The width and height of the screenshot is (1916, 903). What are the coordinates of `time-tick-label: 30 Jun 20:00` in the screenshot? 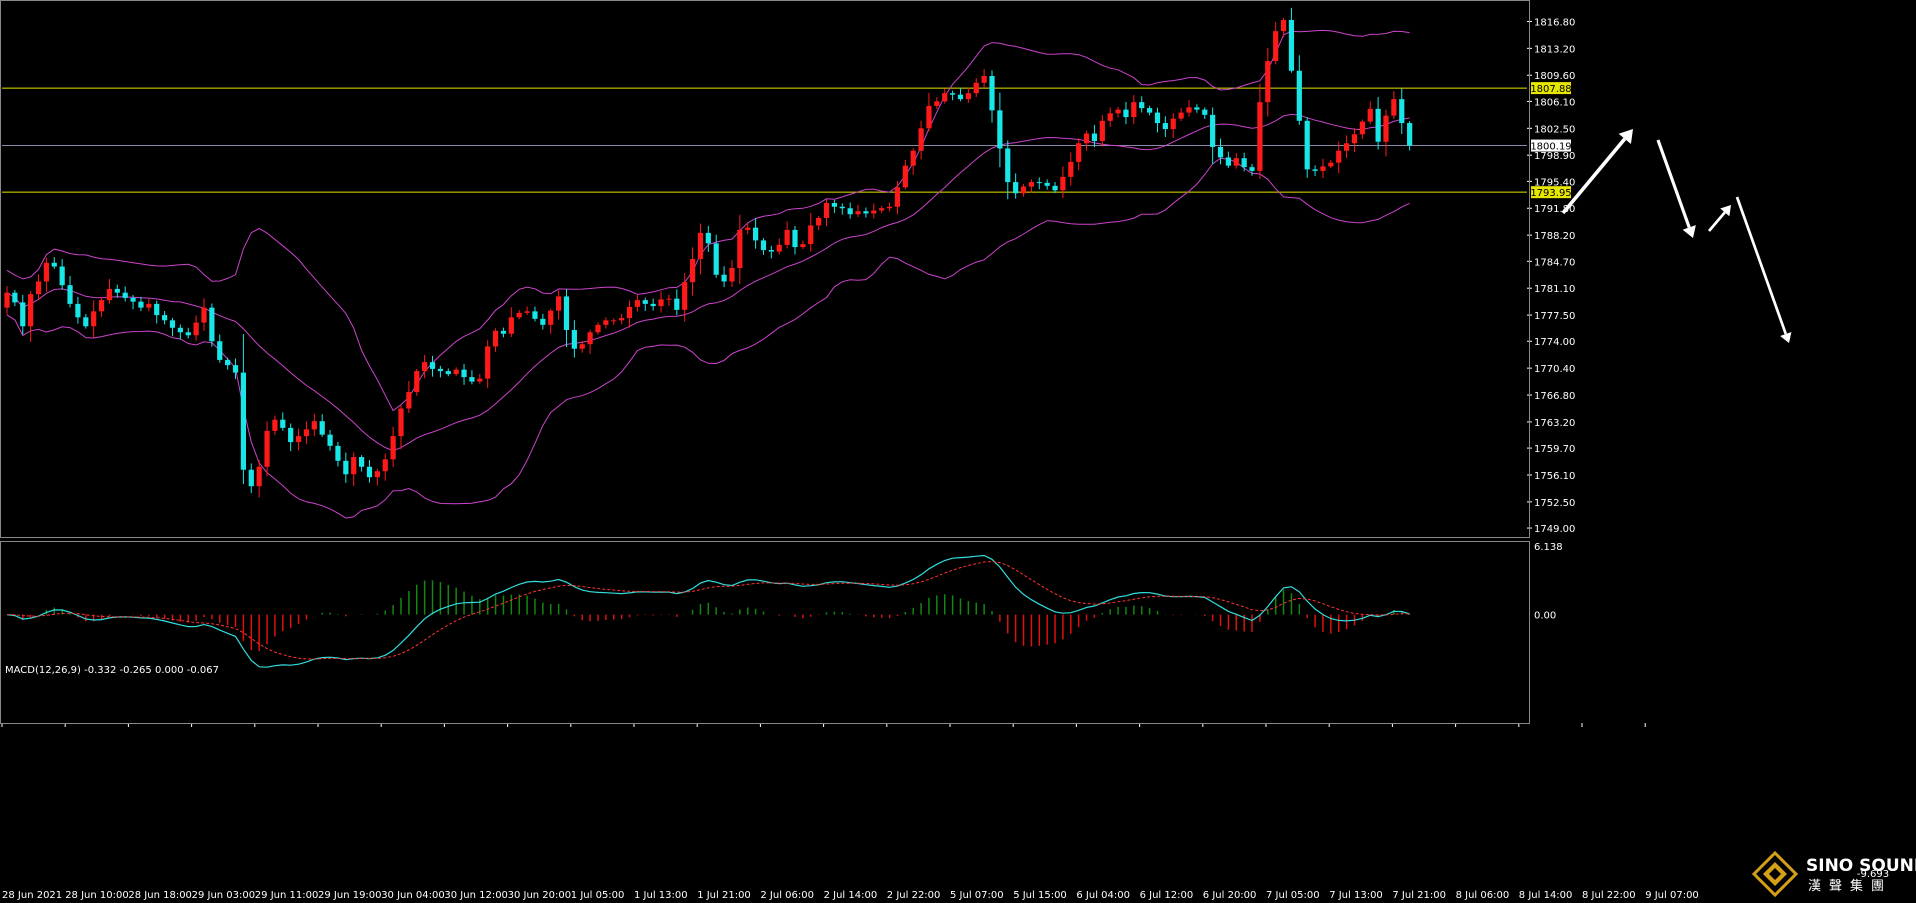 It's located at (540, 895).